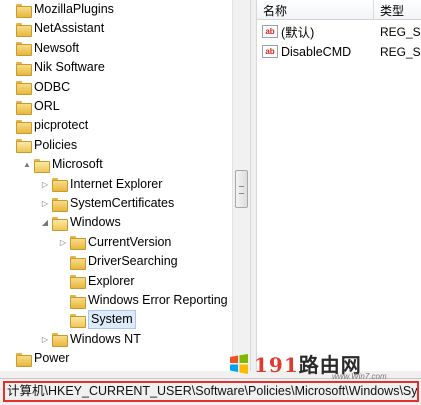  Describe the element at coordinates (298, 33) in the screenshot. I see `value-name: (默认)` at that location.